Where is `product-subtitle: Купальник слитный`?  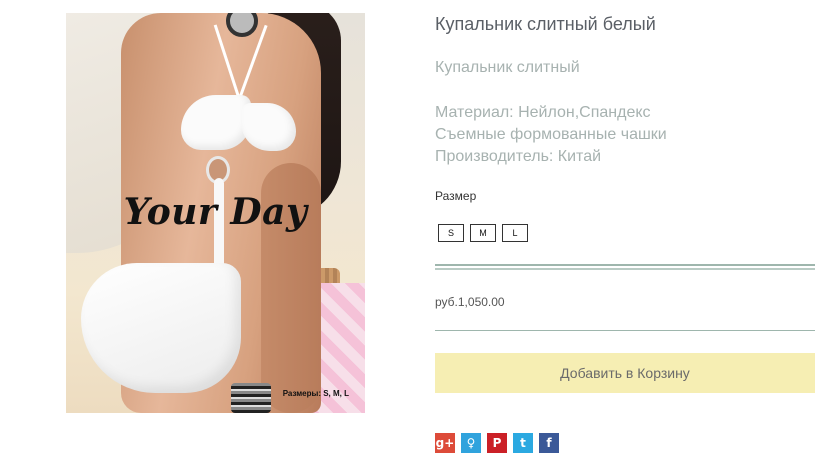 product-subtitle: Купальник слитный is located at coordinates (507, 67).